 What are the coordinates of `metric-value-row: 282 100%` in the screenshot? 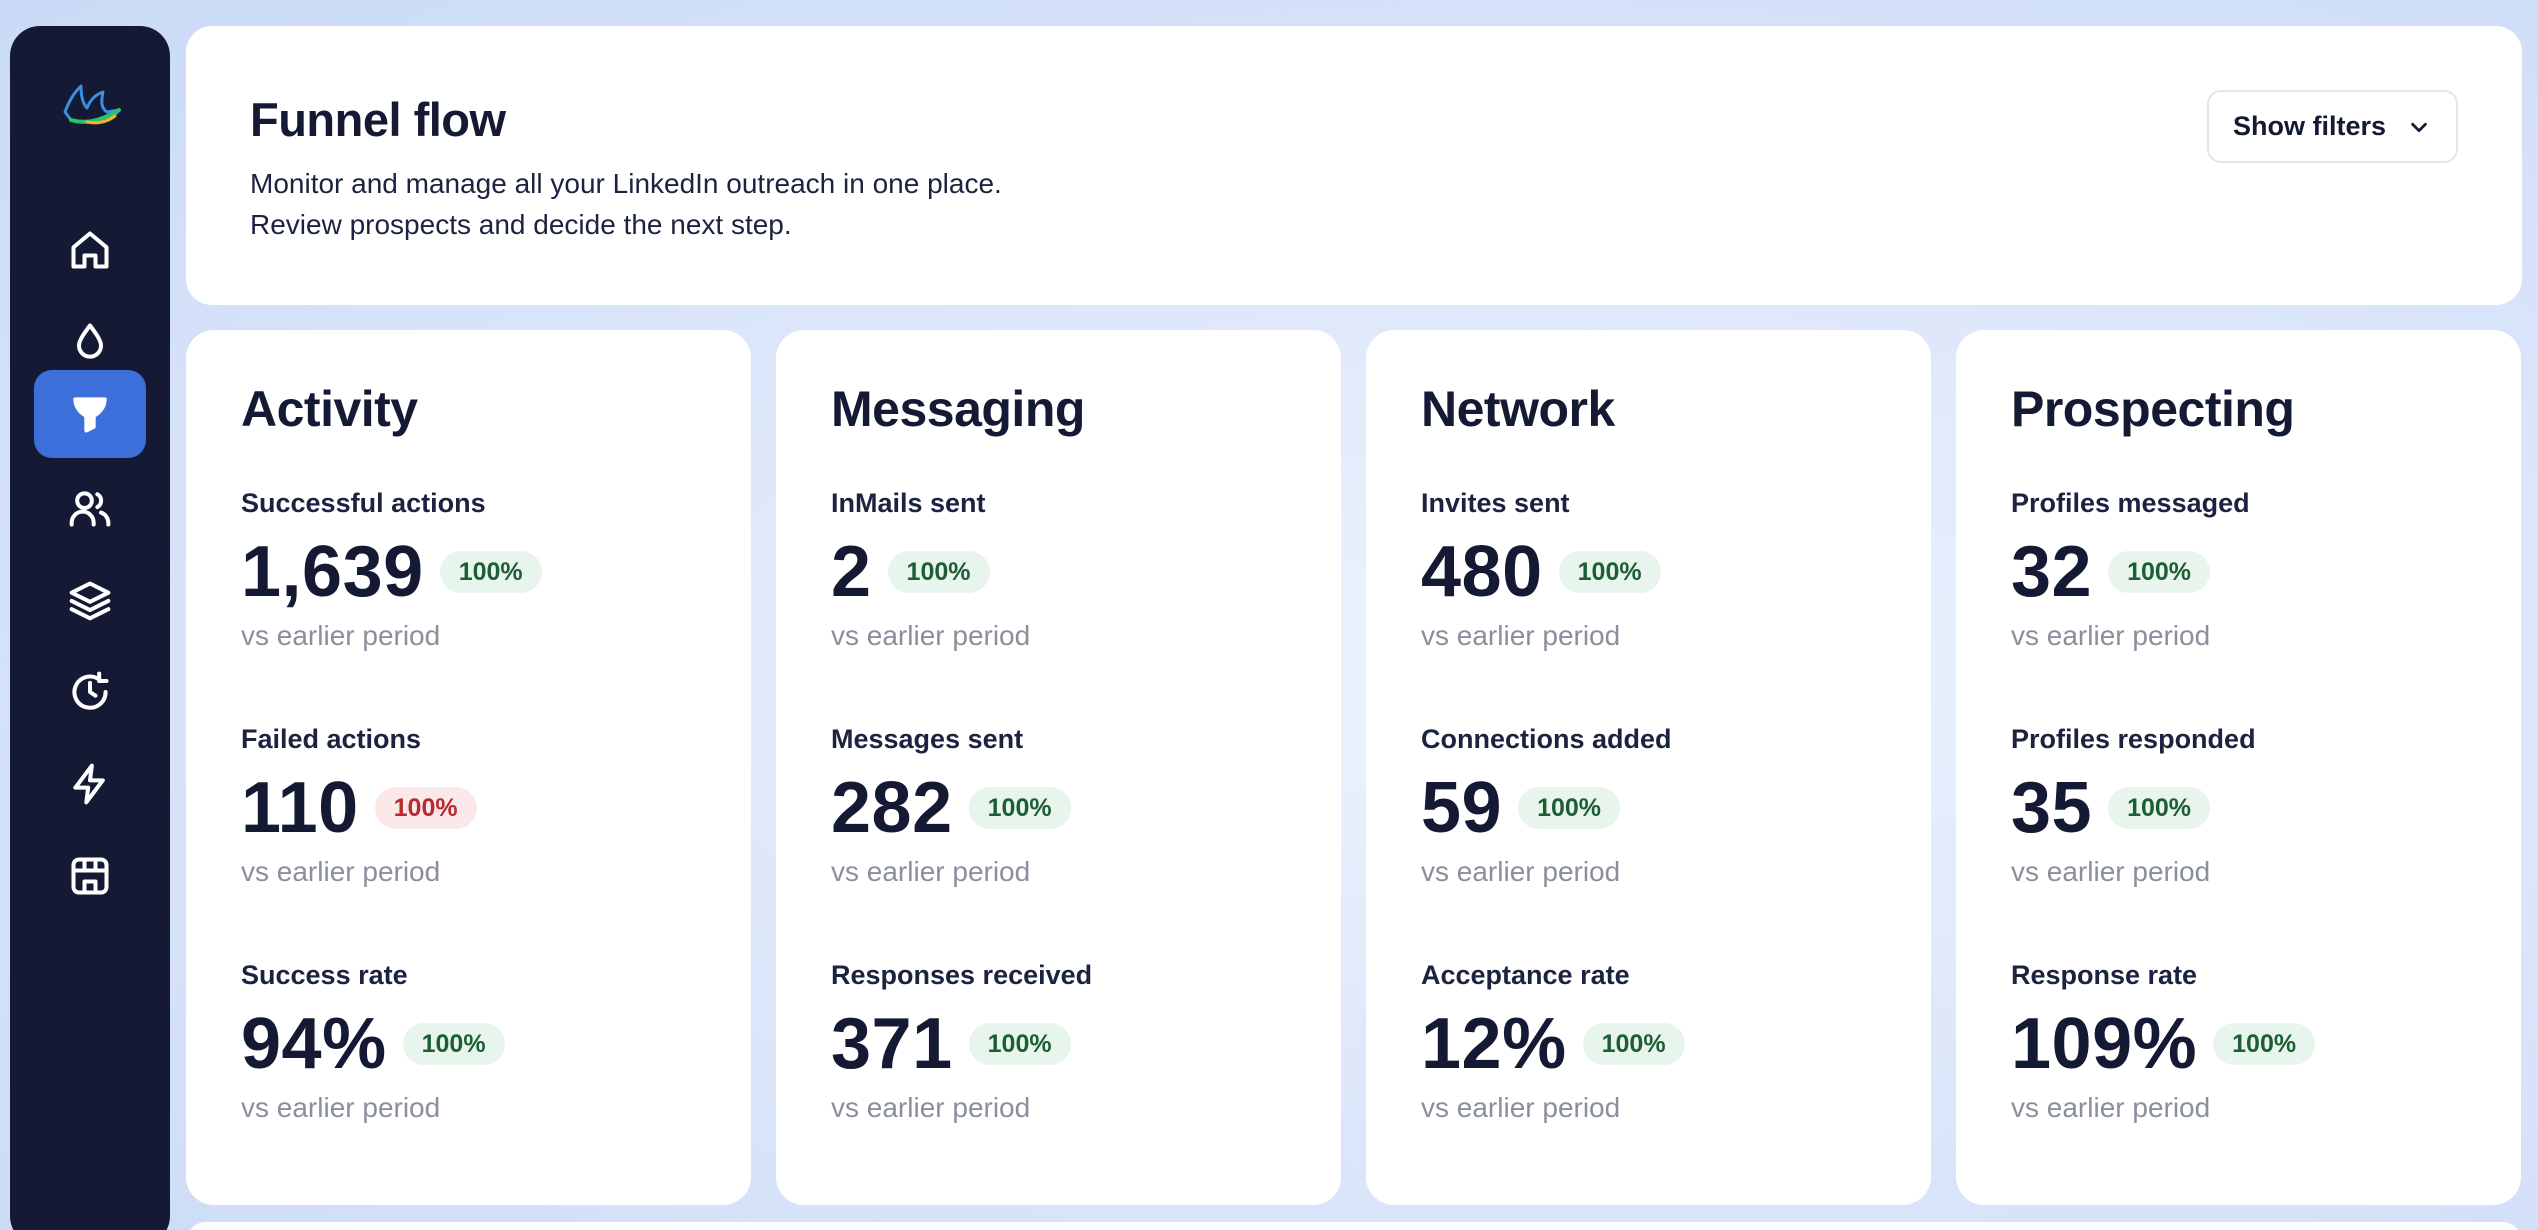 It's located at (951, 808).